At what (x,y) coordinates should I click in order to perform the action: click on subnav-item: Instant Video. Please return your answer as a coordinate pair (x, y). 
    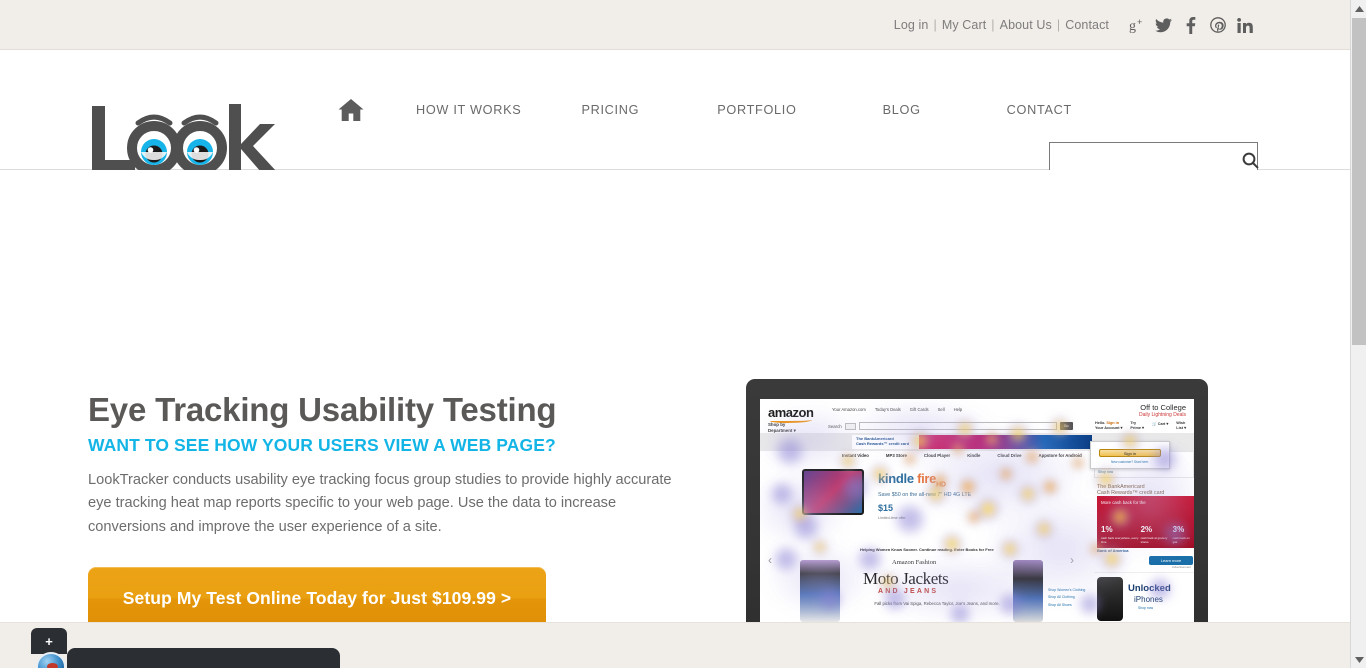
    Looking at the image, I should click on (855, 455).